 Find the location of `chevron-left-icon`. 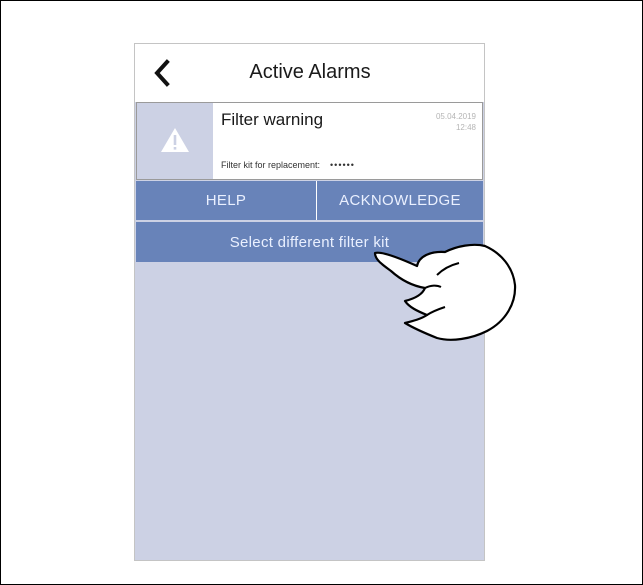

chevron-left-icon is located at coordinates (162, 73).